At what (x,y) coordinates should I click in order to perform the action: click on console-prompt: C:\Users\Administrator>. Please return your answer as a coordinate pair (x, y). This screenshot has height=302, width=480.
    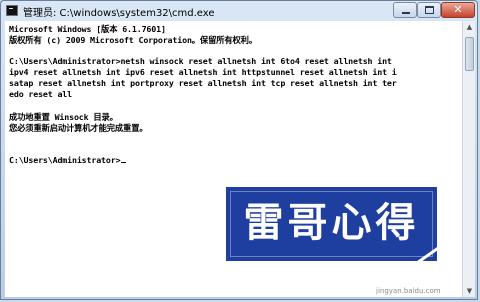
    Looking at the image, I should click on (65, 160).